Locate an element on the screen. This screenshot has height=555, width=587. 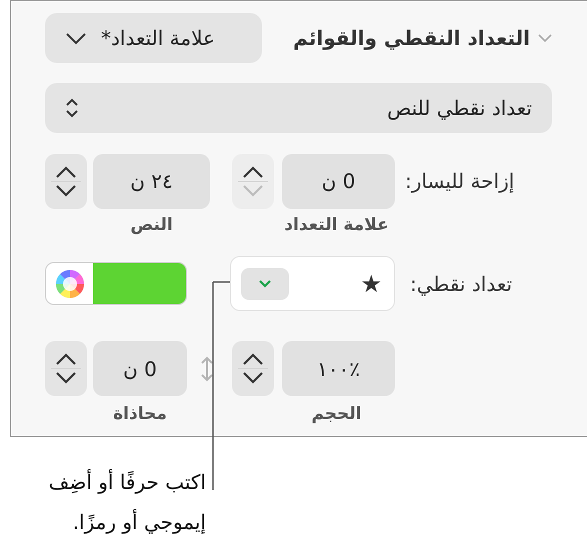
color-well is located at coordinates (116, 283).